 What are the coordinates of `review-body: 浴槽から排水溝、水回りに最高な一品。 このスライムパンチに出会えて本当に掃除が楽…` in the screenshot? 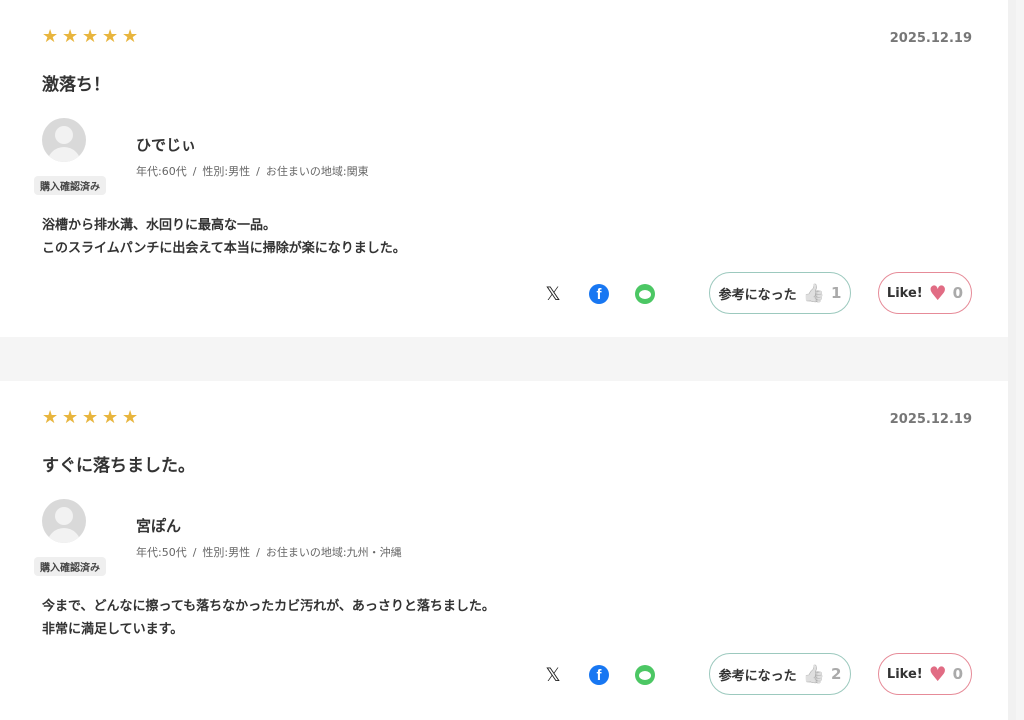 It's located at (224, 237).